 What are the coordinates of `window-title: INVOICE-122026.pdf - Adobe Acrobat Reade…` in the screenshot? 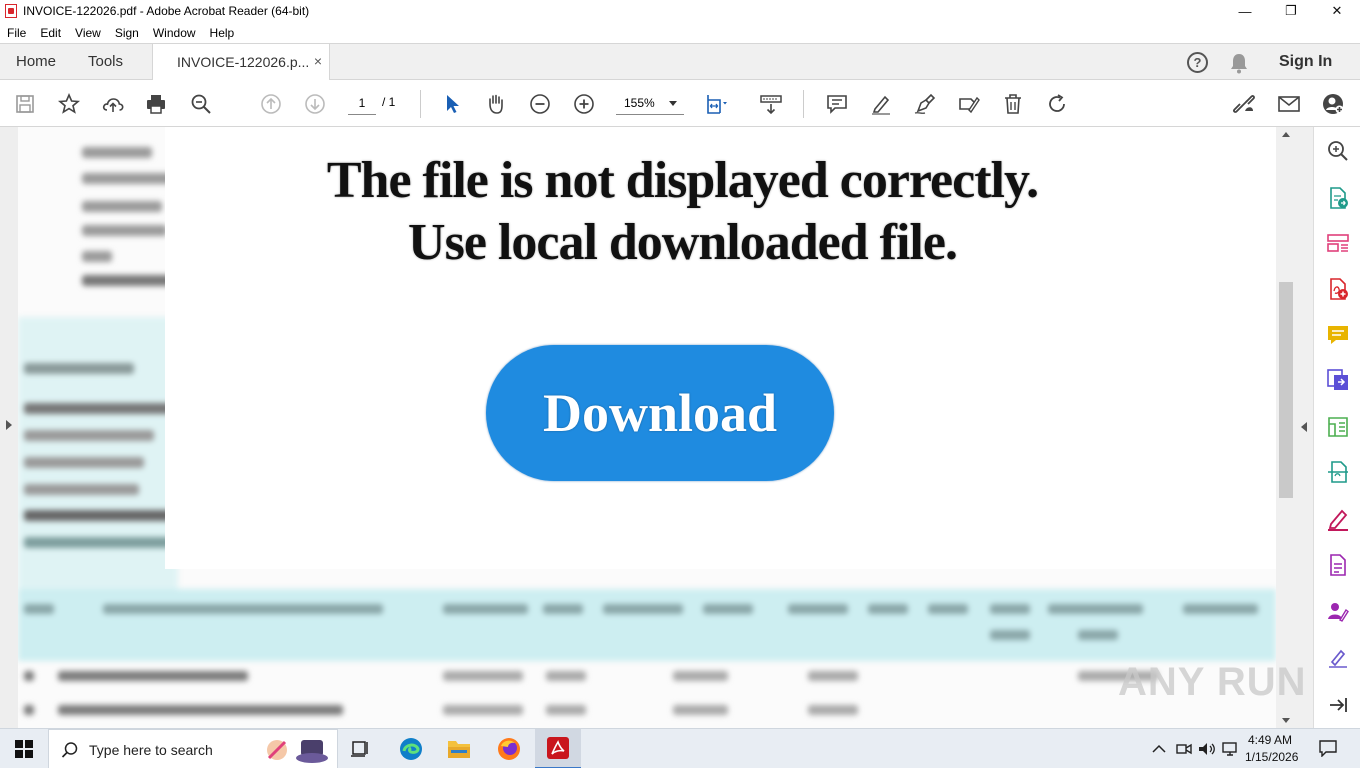 It's located at (166, 11).